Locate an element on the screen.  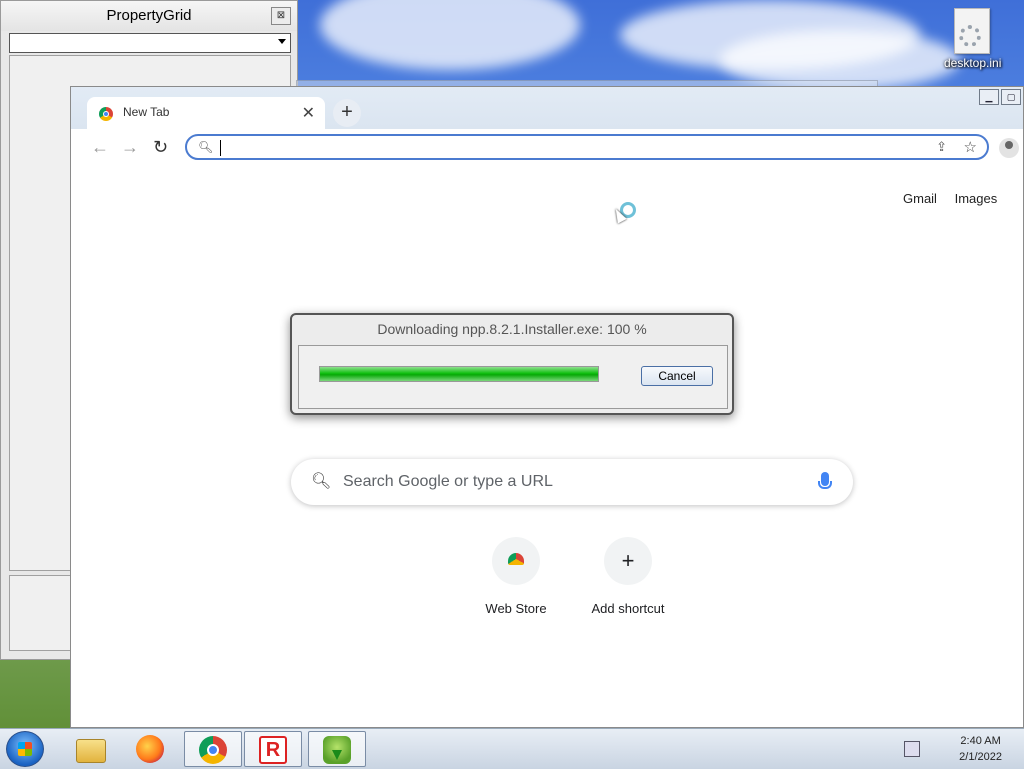
download-dialog-body: Cancel is located at coordinates (513, 377).